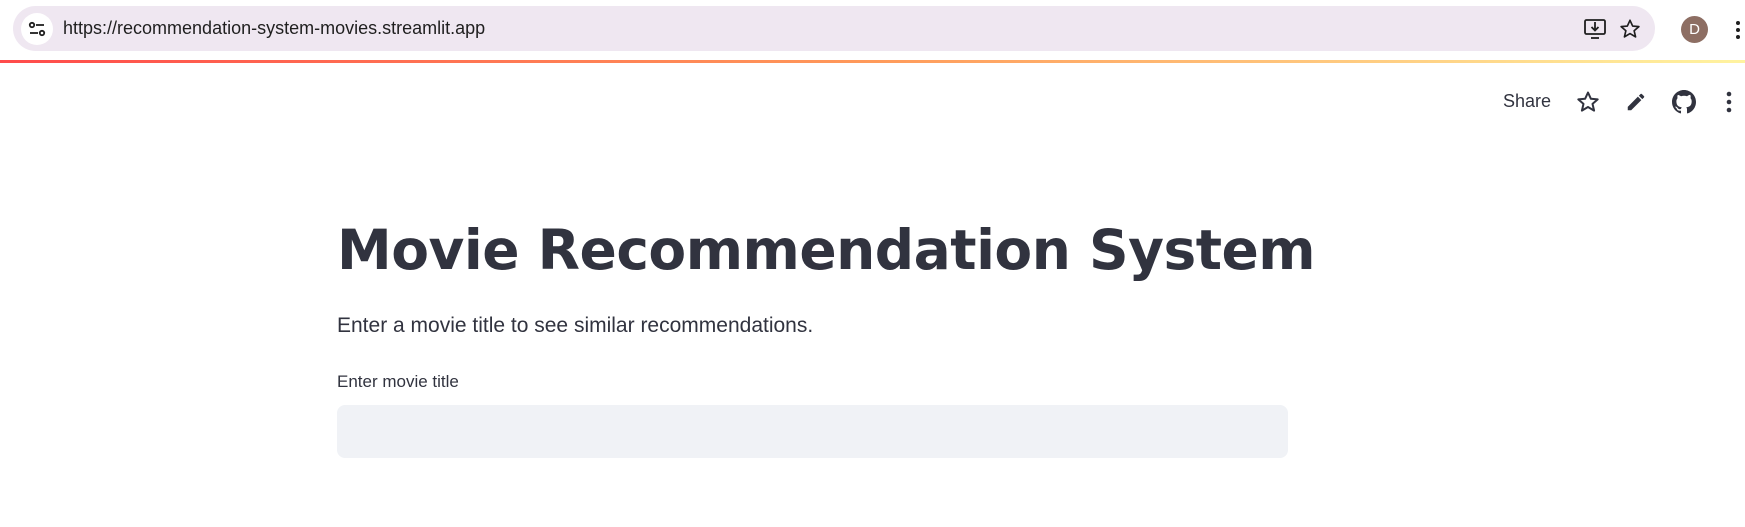 This screenshot has width=1745, height=527. Describe the element at coordinates (1738, 30) in the screenshot. I see `browser-menu-icon` at that location.